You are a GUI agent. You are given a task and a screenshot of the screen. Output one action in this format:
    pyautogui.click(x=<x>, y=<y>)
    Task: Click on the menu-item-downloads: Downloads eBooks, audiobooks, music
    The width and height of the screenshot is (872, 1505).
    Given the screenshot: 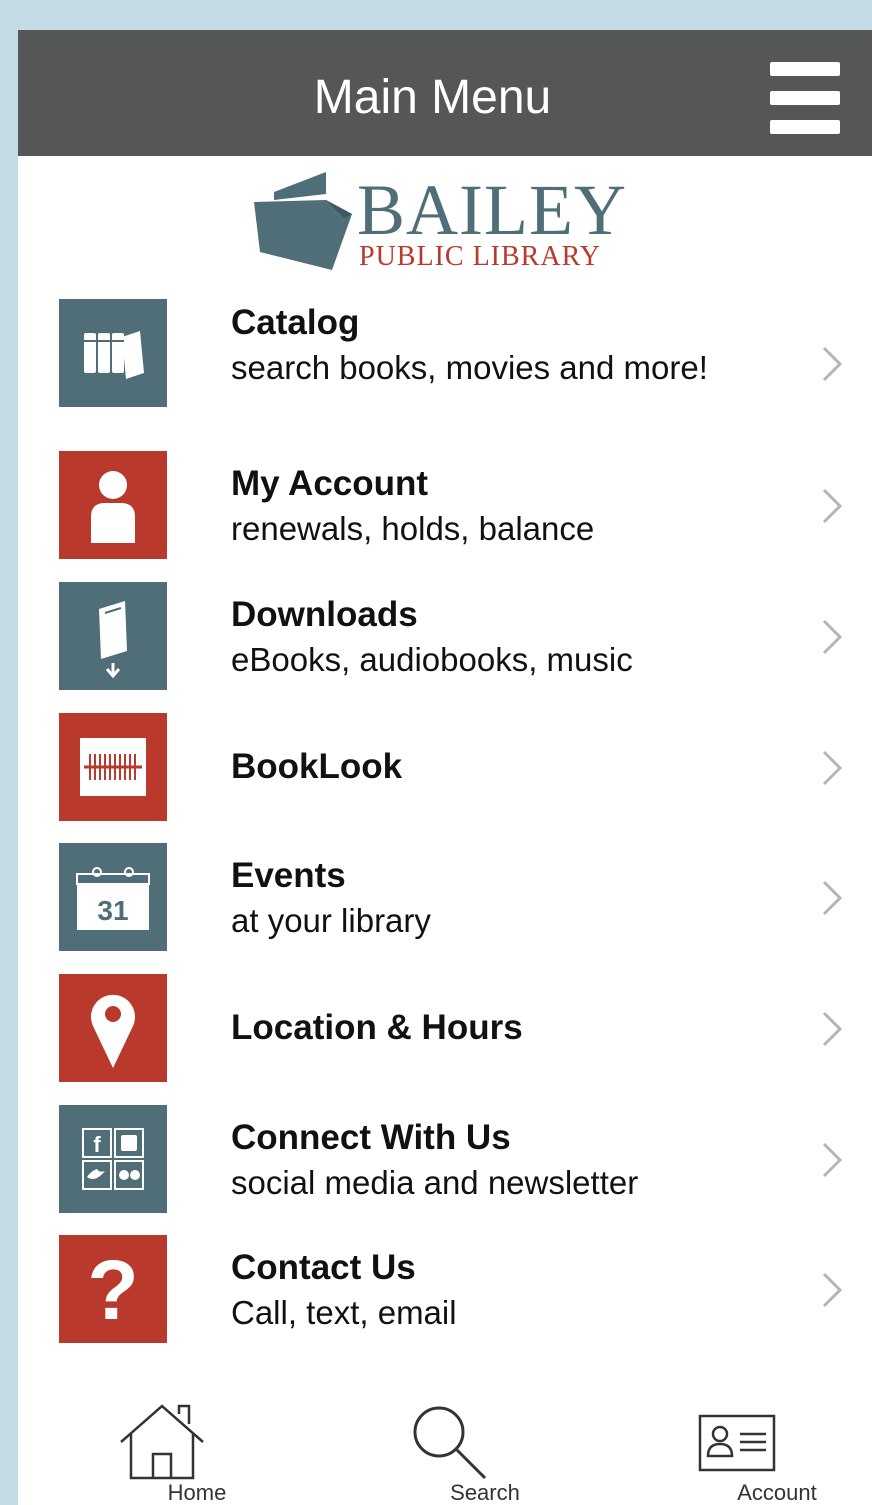 What is the action you would take?
    pyautogui.click(x=445, y=640)
    